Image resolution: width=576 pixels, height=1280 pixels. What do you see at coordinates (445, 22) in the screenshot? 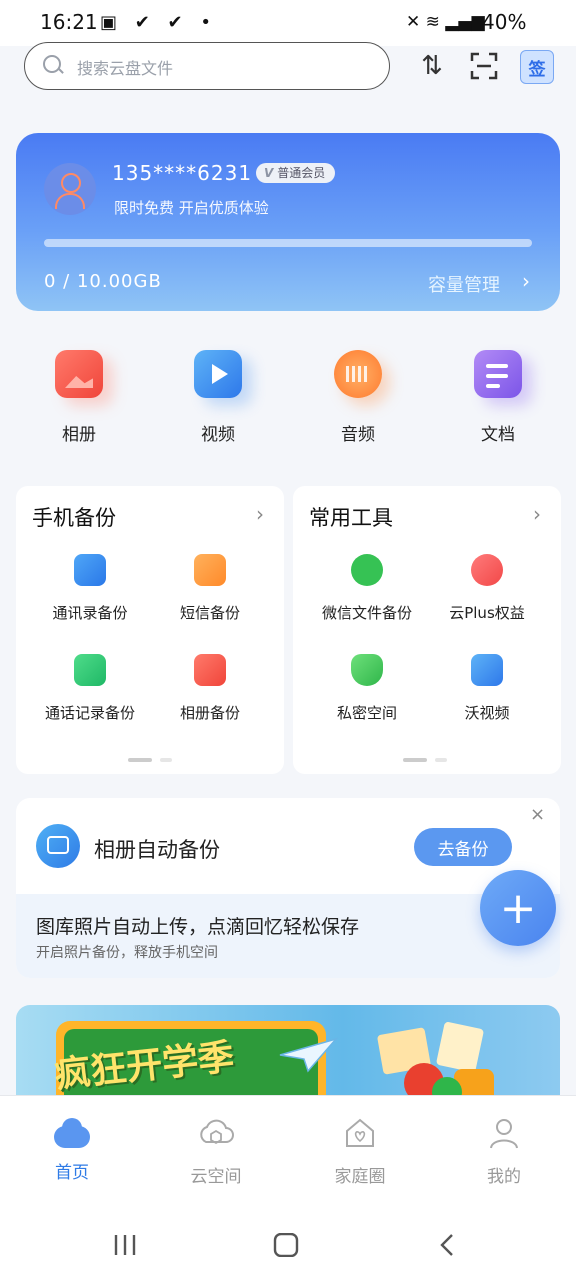
I see `system-status-icons: ✕ ≋ ▂▄▆` at bounding box center [445, 22].